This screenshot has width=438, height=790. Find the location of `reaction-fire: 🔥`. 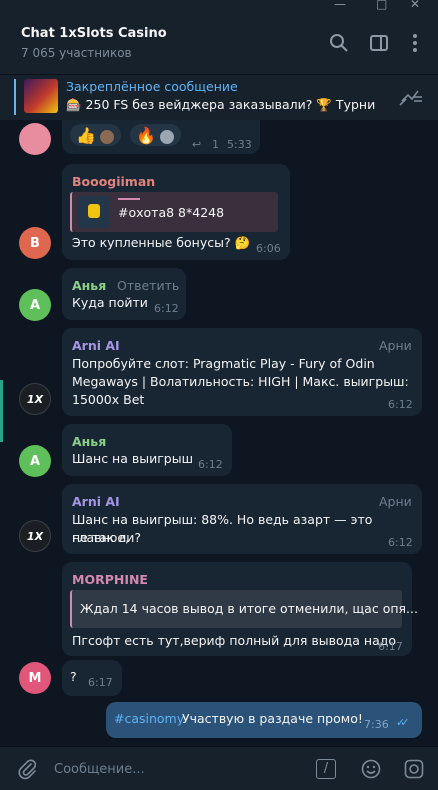

reaction-fire: 🔥 is located at coordinates (155, 135).